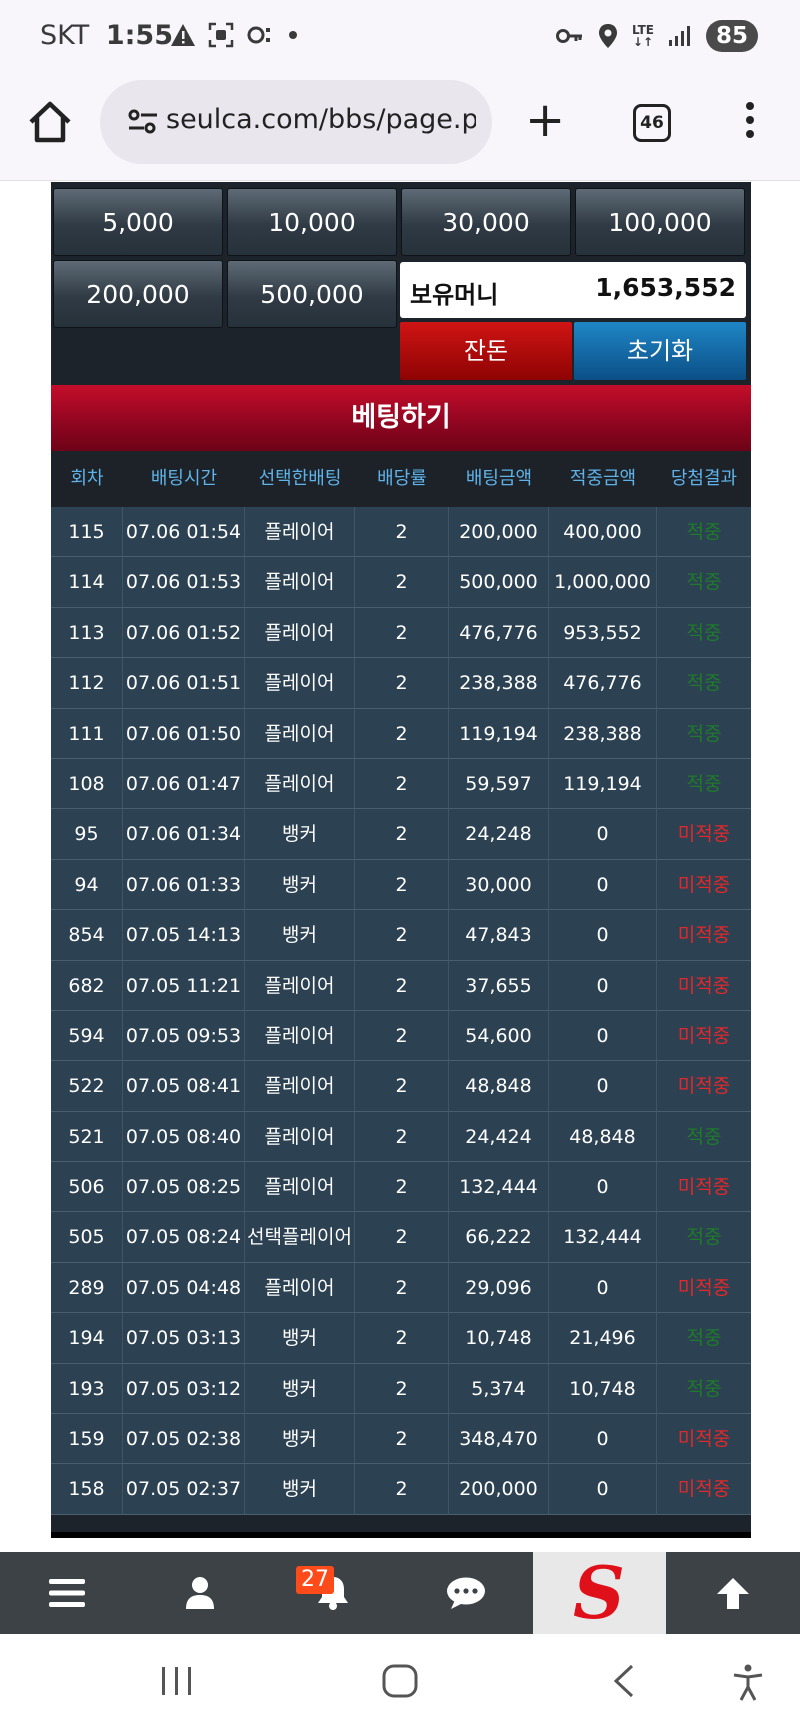  What do you see at coordinates (401, 418) in the screenshot?
I see `bet-button: 베팅하기` at bounding box center [401, 418].